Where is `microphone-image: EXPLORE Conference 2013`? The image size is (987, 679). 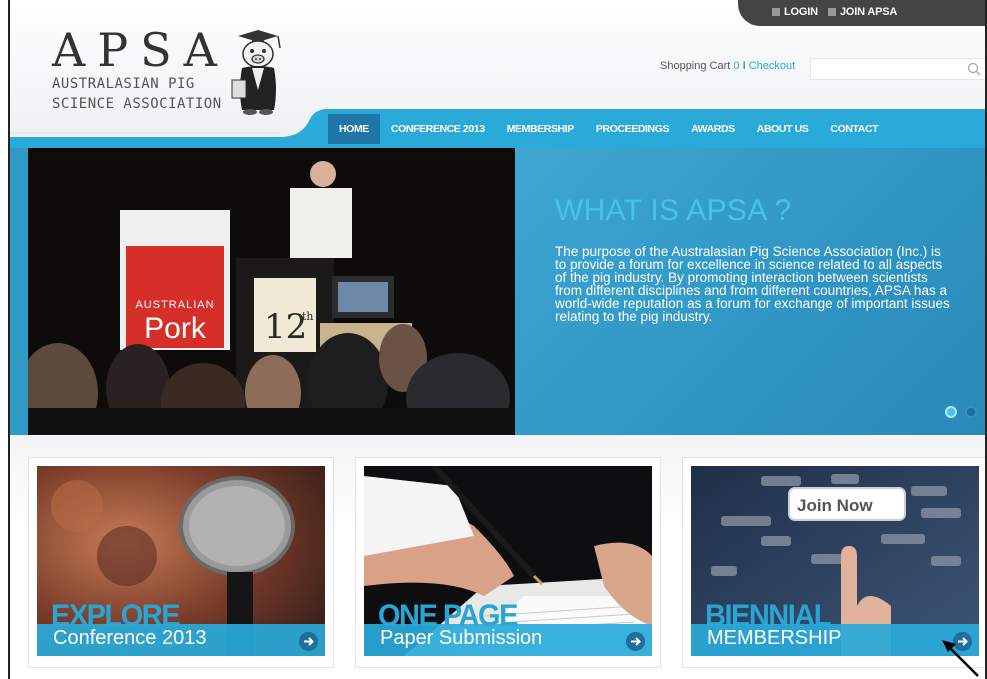
microphone-image: EXPLORE Conference 2013 is located at coordinates (181, 561).